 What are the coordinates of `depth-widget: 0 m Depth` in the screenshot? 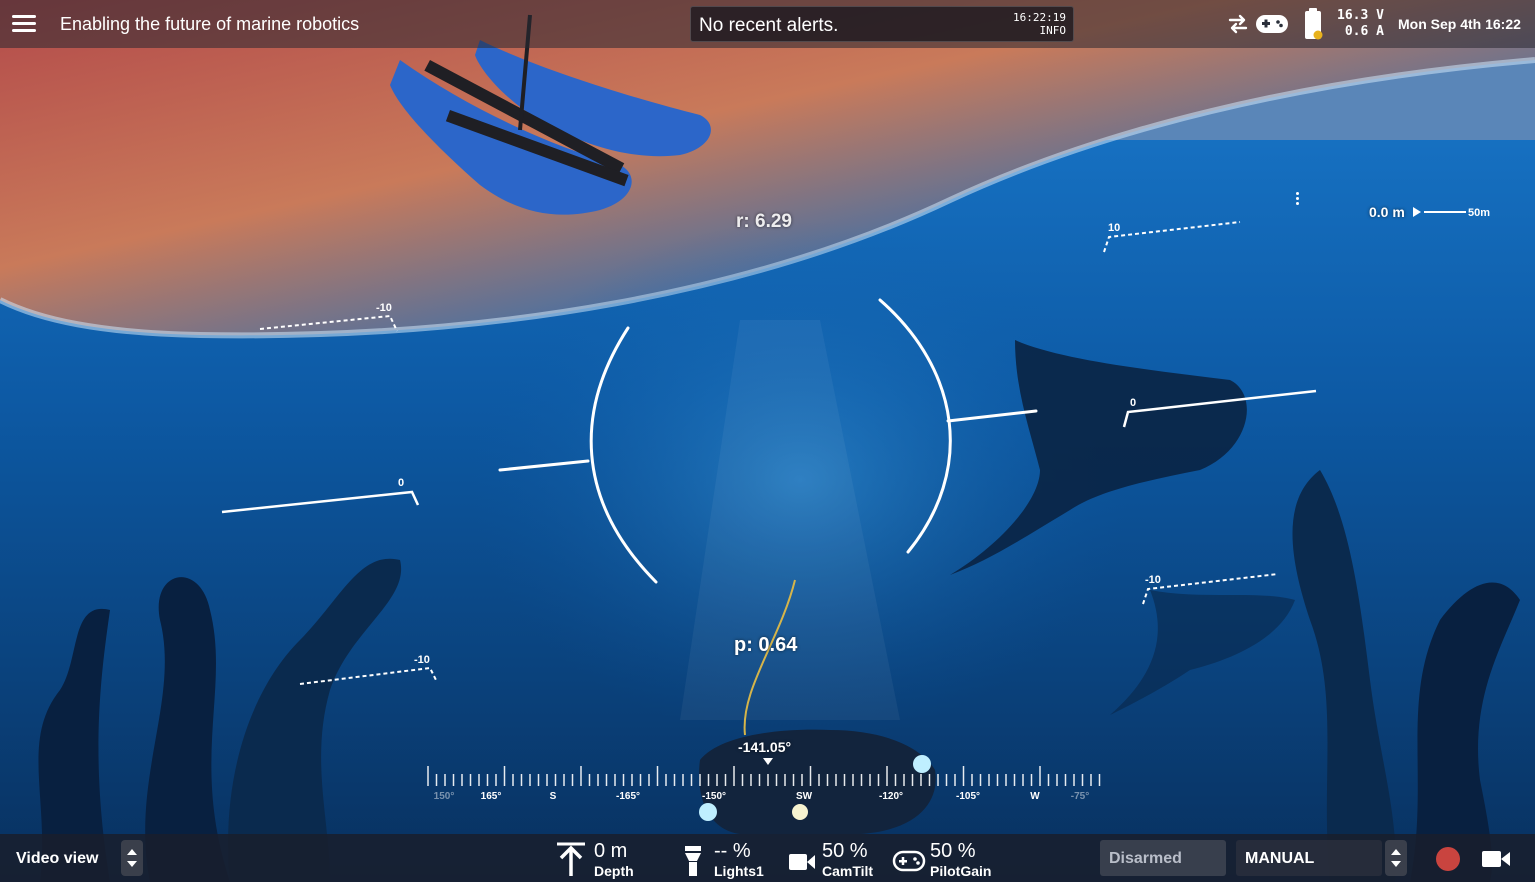 It's located at (599, 859).